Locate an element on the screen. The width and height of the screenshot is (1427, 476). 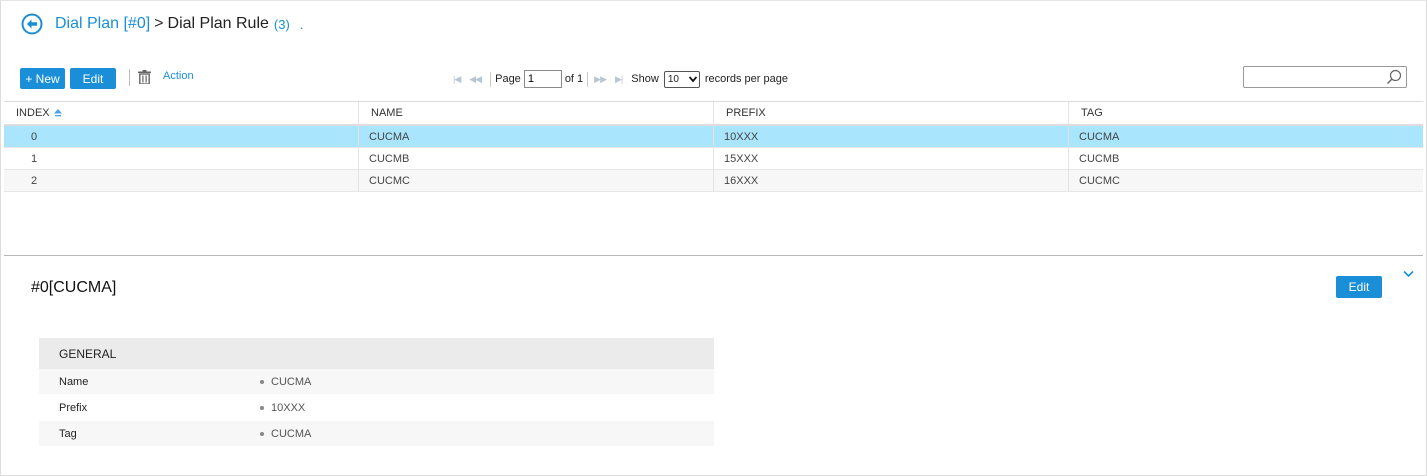
trash-icon is located at coordinates (144, 77).